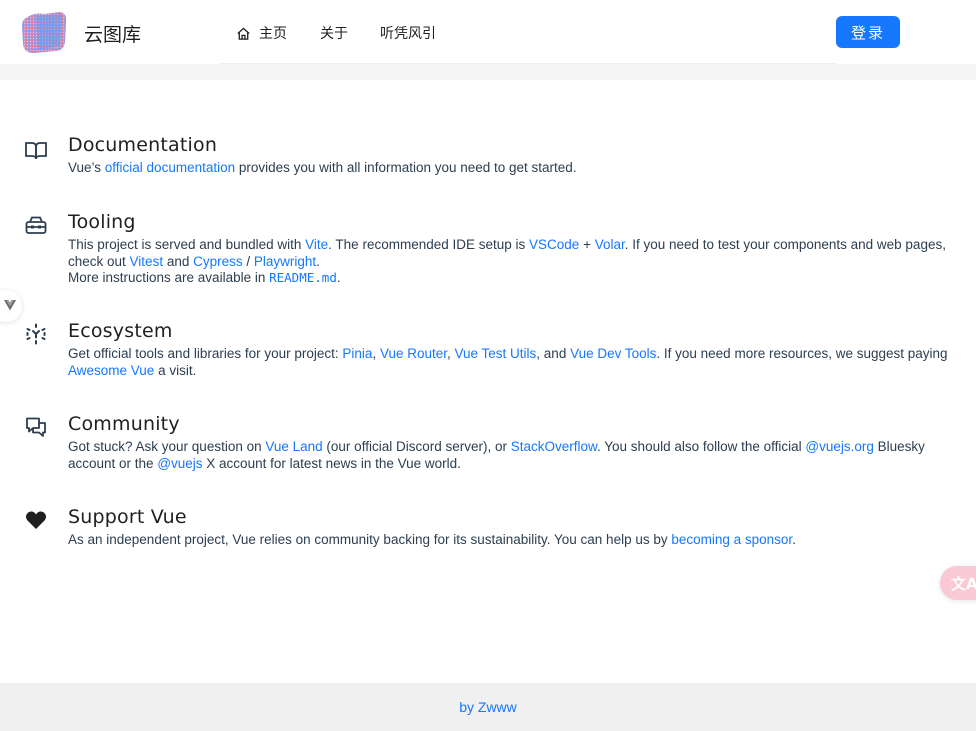 The height and width of the screenshot is (731, 976). Describe the element at coordinates (102, 222) in the screenshot. I see `tooling-title: Tooling` at that location.